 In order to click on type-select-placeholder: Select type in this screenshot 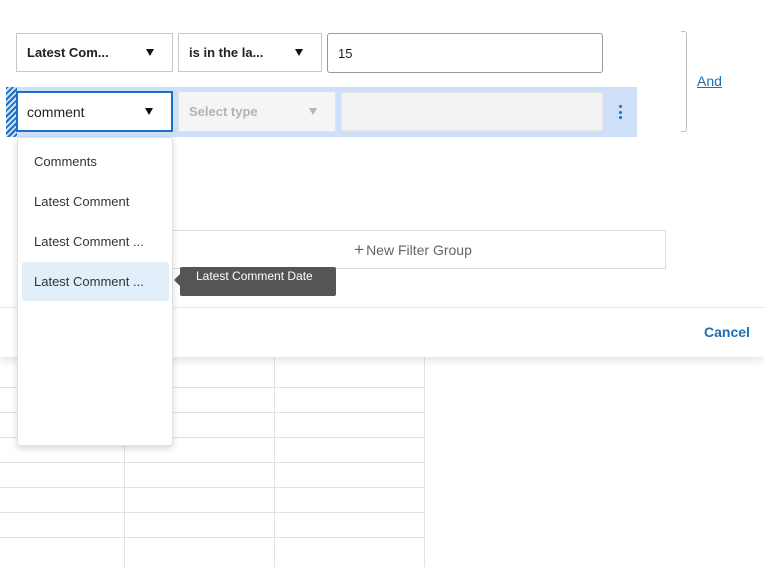, I will do `click(223, 111)`.